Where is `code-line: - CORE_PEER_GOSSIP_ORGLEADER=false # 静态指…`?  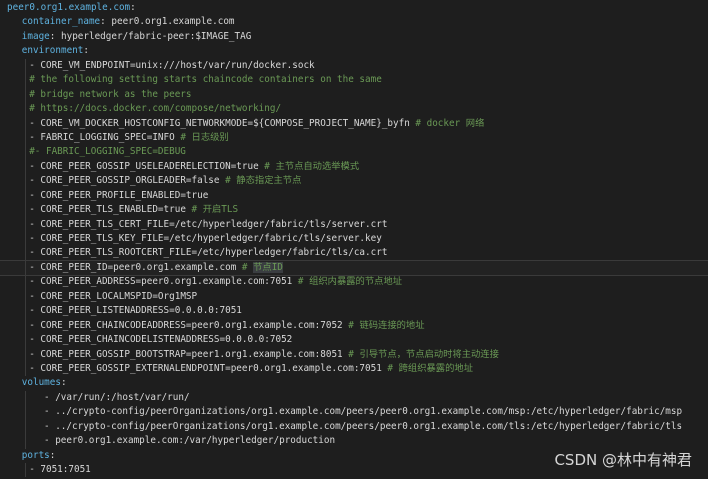 code-line: - CORE_PEER_GOSSIP_ORGLEADER=false # 静态指… is located at coordinates (354, 181).